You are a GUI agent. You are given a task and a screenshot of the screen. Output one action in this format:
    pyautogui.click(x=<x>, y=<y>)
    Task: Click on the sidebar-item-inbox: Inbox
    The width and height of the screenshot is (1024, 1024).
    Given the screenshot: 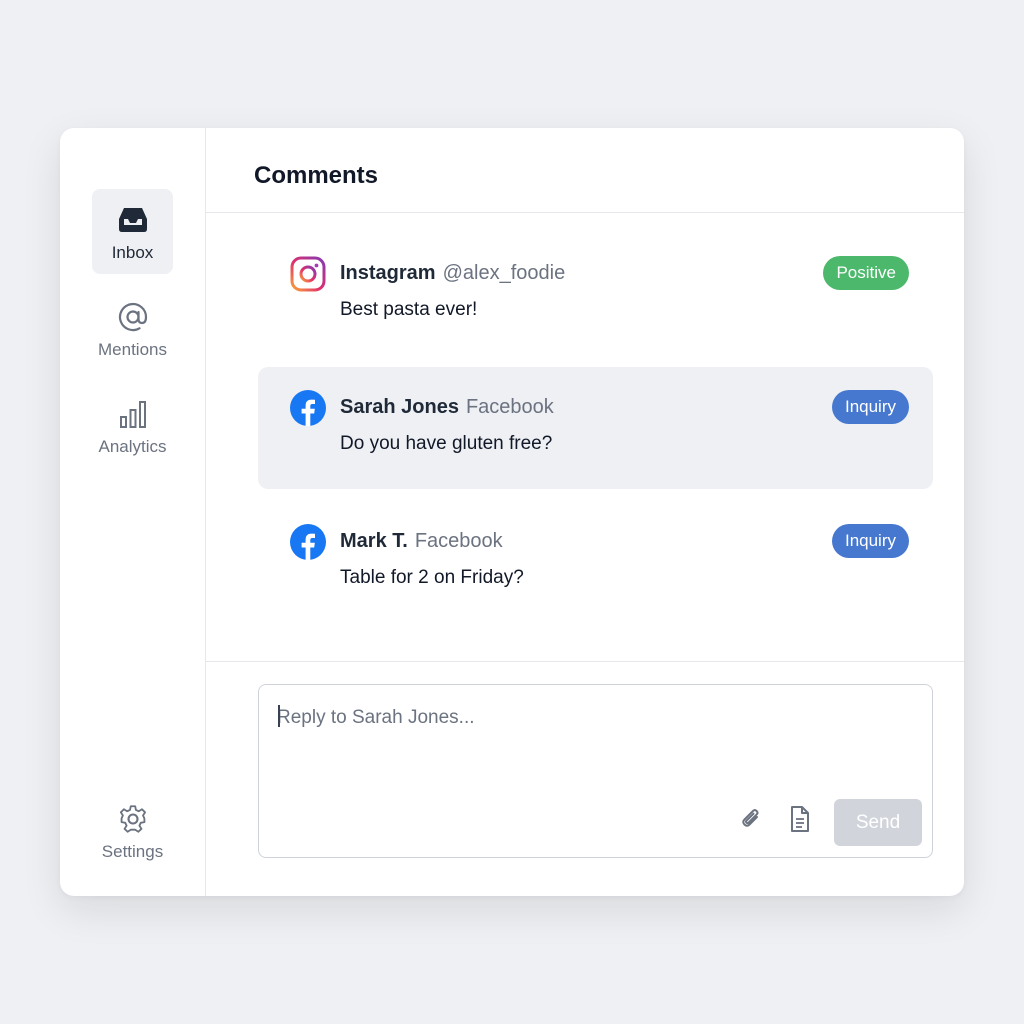 What is the action you would take?
    pyautogui.click(x=132, y=231)
    